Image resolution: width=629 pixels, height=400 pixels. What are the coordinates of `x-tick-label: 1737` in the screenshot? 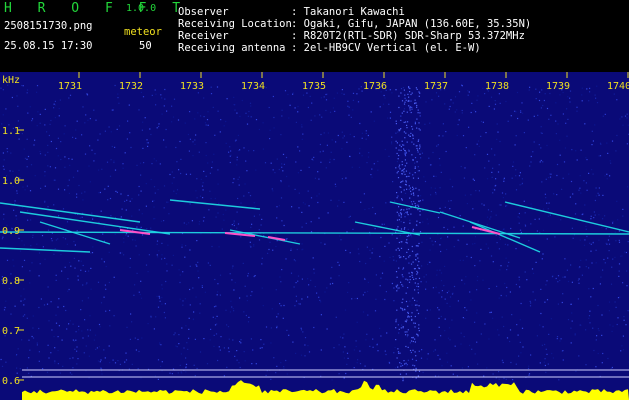 It's located at (436, 86).